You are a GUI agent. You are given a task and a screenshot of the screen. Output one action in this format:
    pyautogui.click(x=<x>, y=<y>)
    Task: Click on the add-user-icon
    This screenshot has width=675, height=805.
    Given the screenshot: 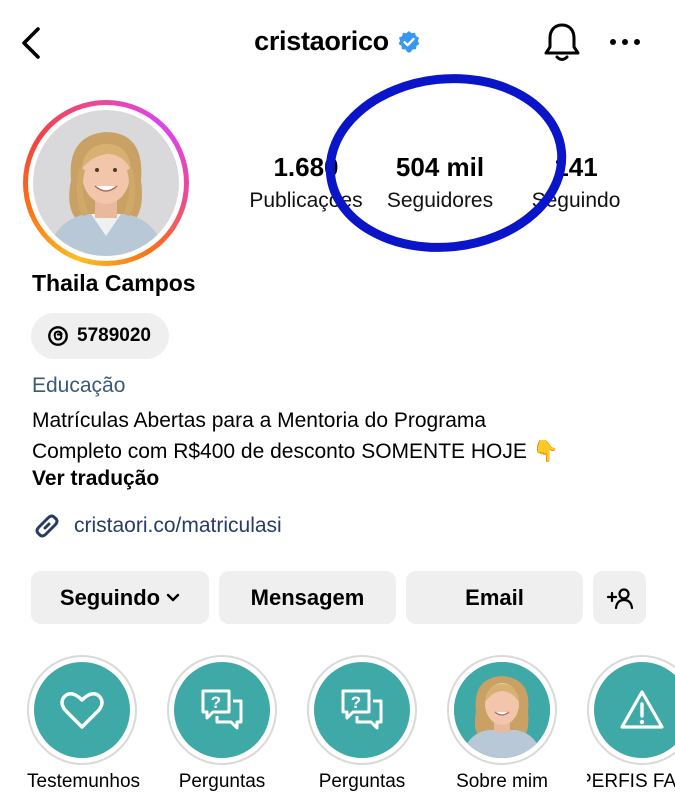 What is the action you would take?
    pyautogui.click(x=619, y=598)
    